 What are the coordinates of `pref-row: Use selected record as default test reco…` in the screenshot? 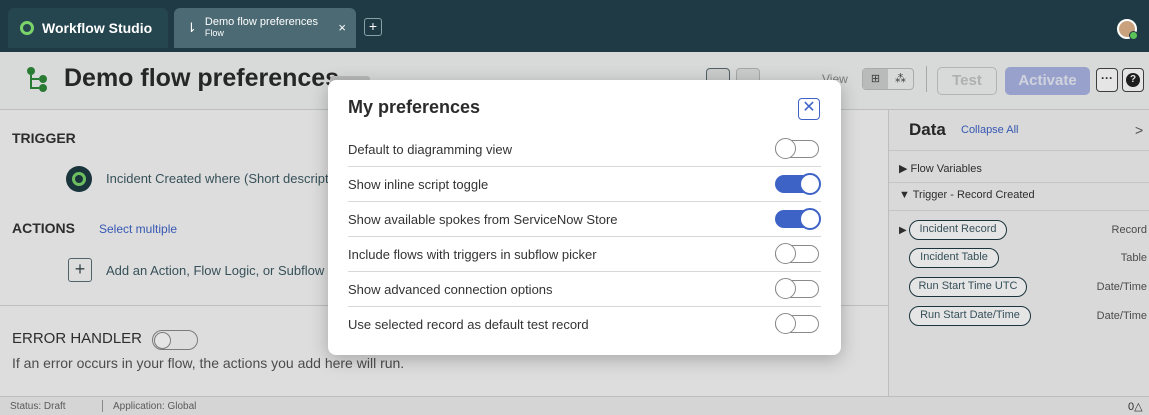 It's located at (584, 324).